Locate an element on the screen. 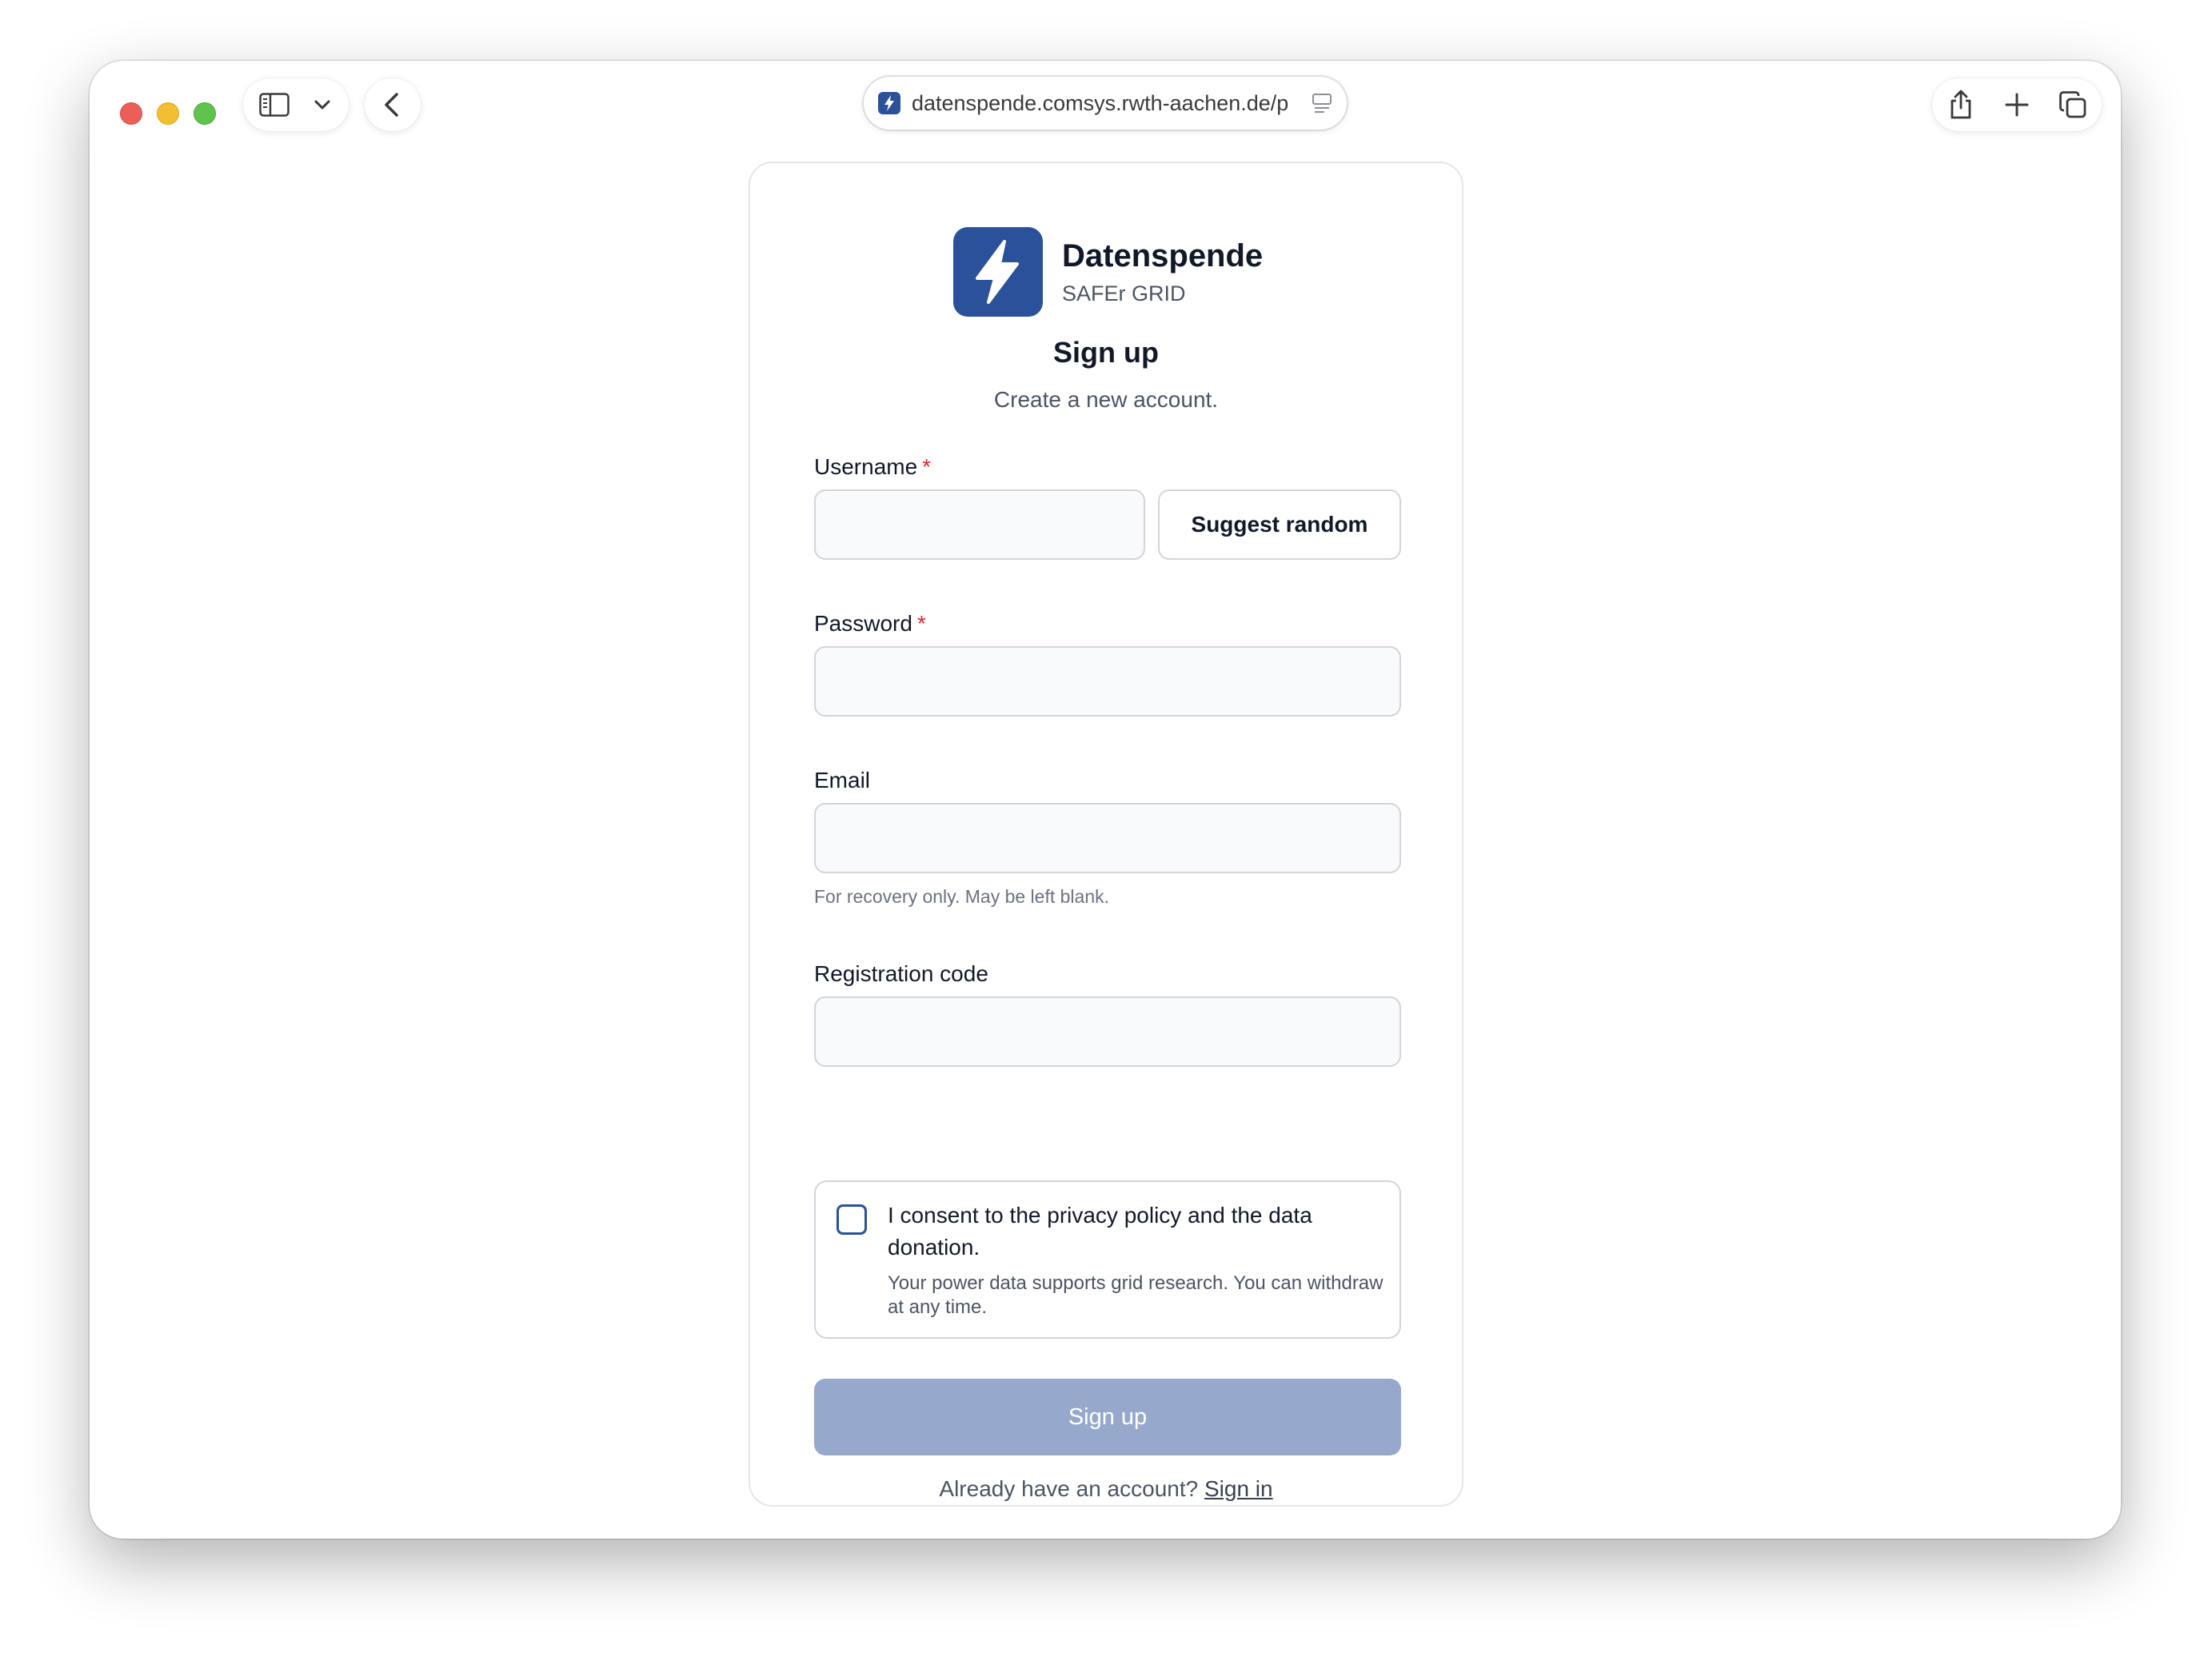  brand-name: Datenspende is located at coordinates (1163, 256).